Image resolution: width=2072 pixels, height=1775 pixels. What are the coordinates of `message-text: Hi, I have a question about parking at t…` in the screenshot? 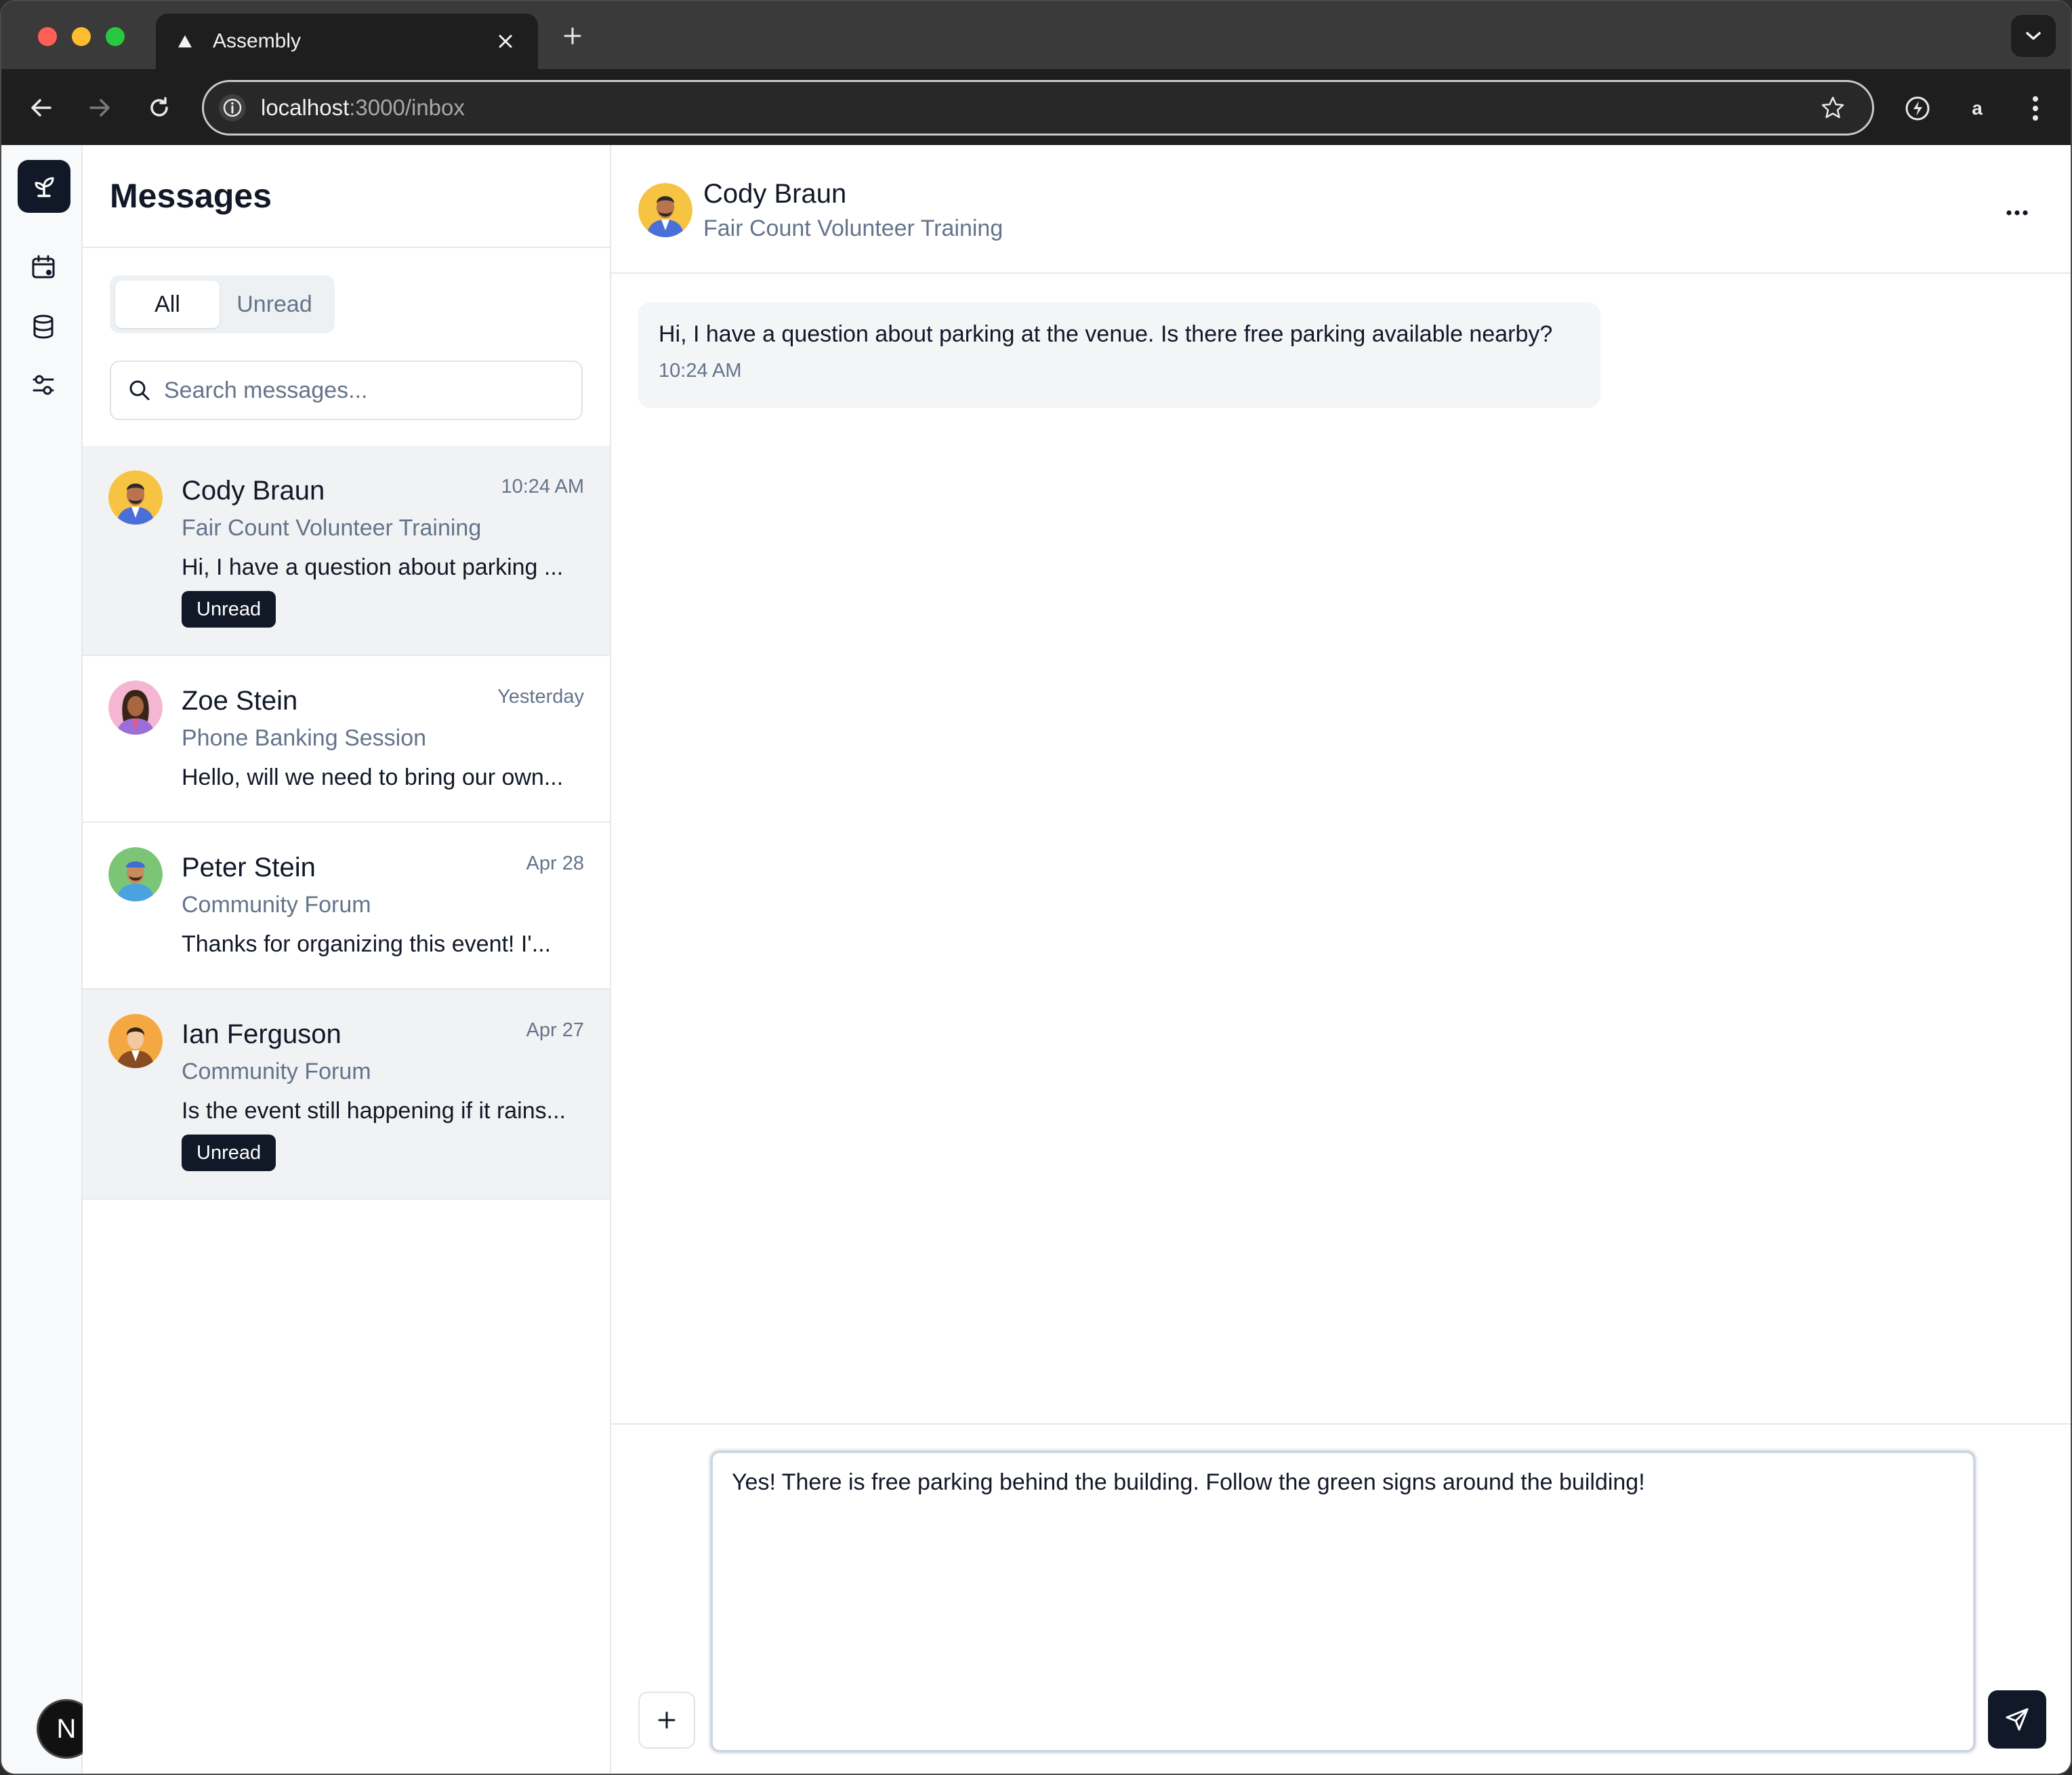 It's located at (1106, 334).